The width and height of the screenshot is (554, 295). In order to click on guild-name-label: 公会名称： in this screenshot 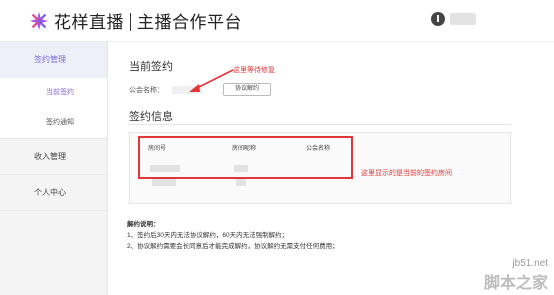, I will do `click(146, 90)`.